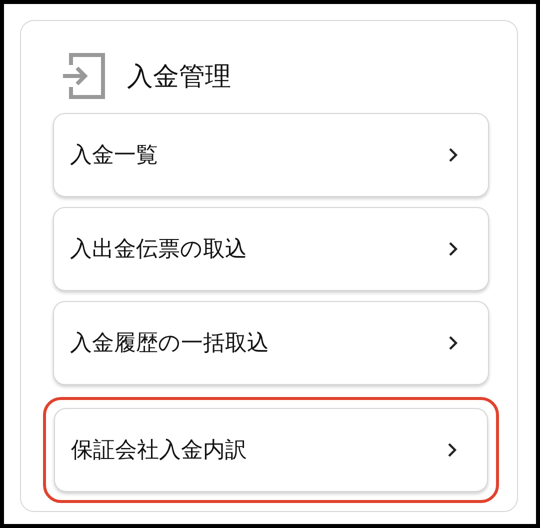 This screenshot has width=540, height=528. I want to click on panel-title: 入金管理, so click(179, 77).